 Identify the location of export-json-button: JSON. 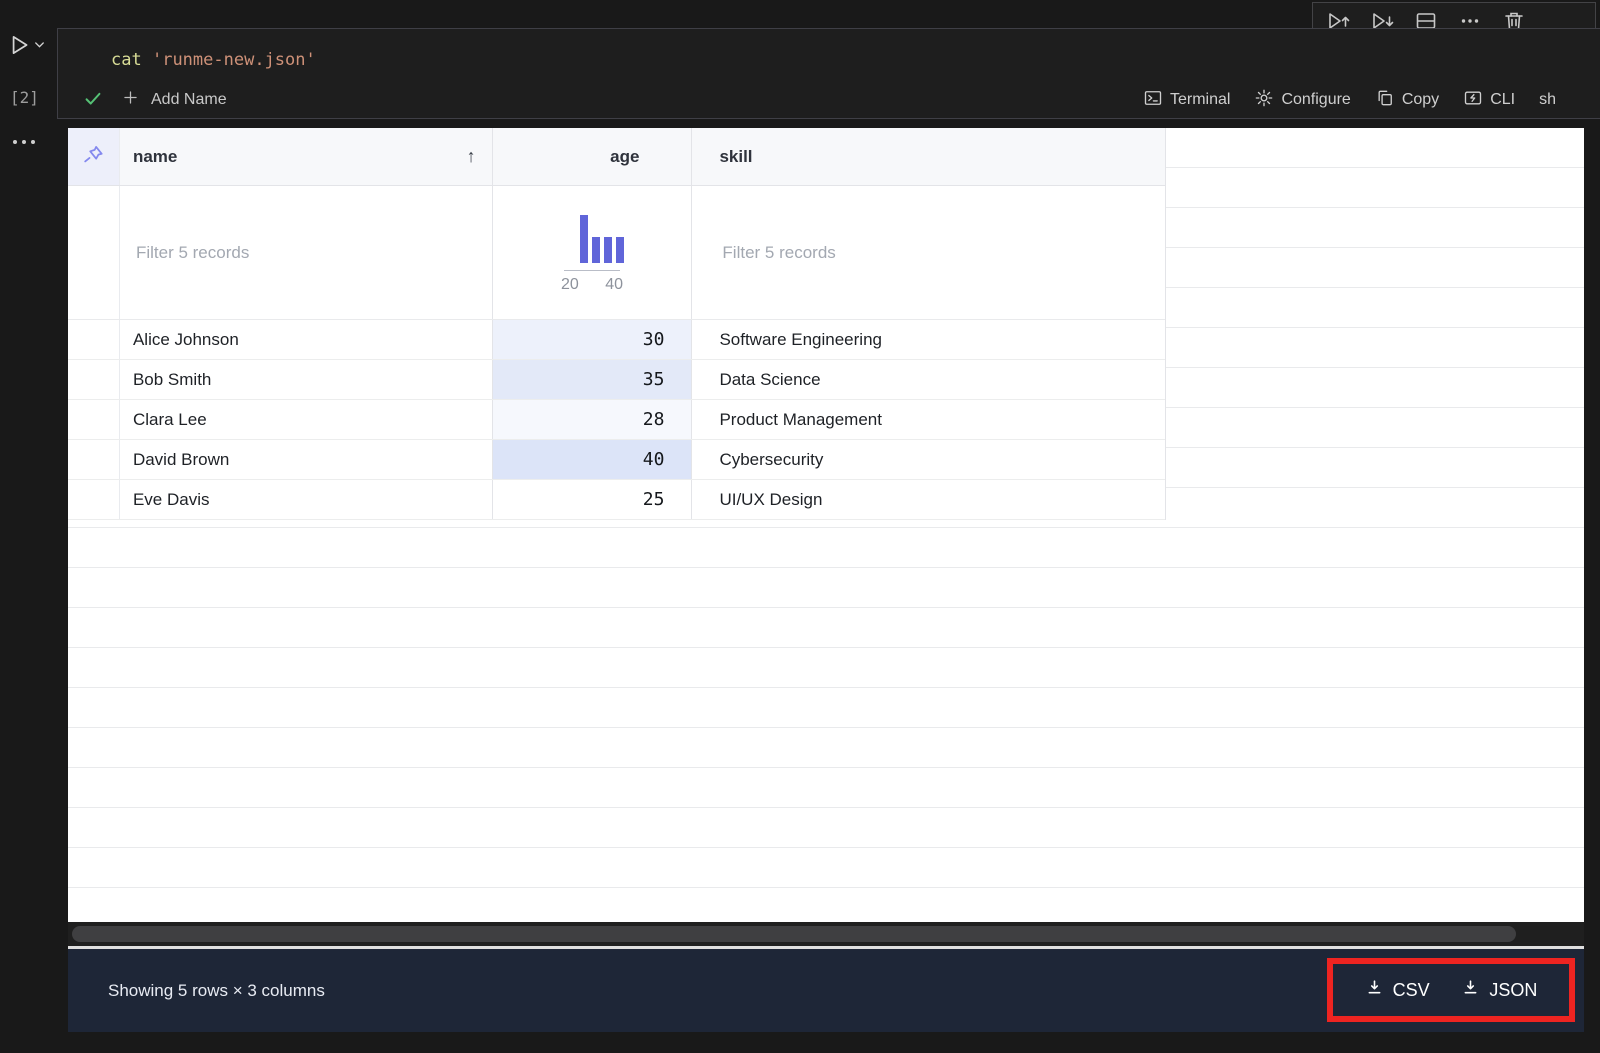
(1499, 990).